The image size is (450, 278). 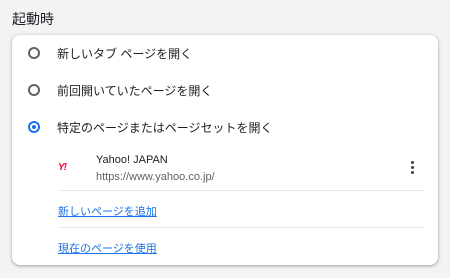 What do you see at coordinates (34, 53) in the screenshot?
I see `radio-new-tab` at bounding box center [34, 53].